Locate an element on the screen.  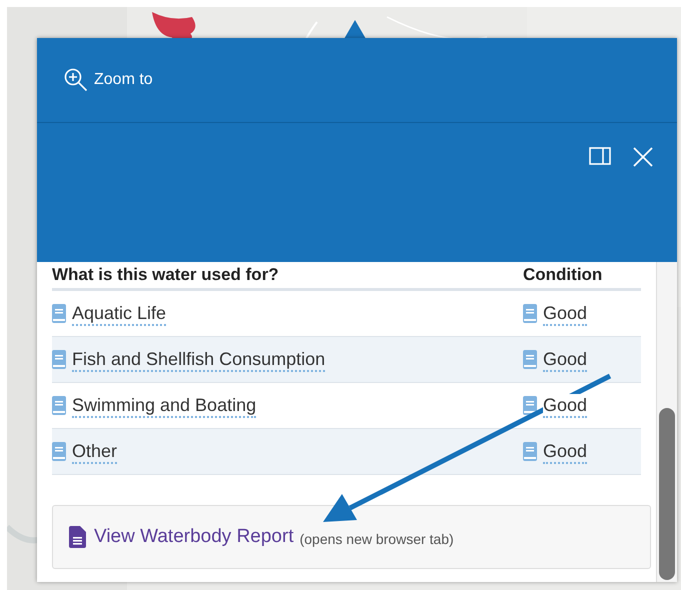
zoom-in-icon is located at coordinates (76, 80).